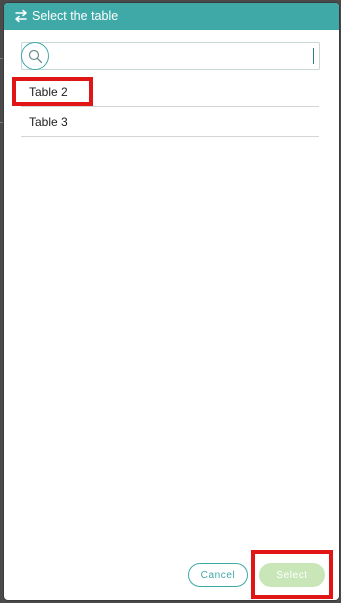 The image size is (341, 603). Describe the element at coordinates (21, 16) in the screenshot. I see `swap-arrows-icon` at that location.